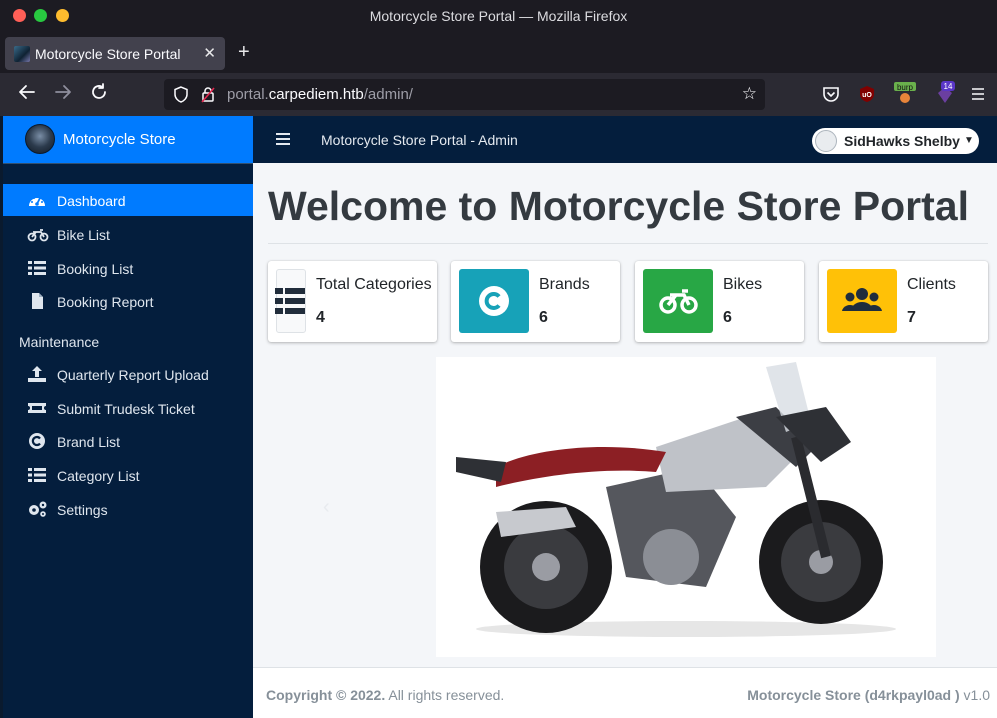 This screenshot has height=718, width=997. I want to click on sidebar-item-label: Bike List, so click(83, 235).